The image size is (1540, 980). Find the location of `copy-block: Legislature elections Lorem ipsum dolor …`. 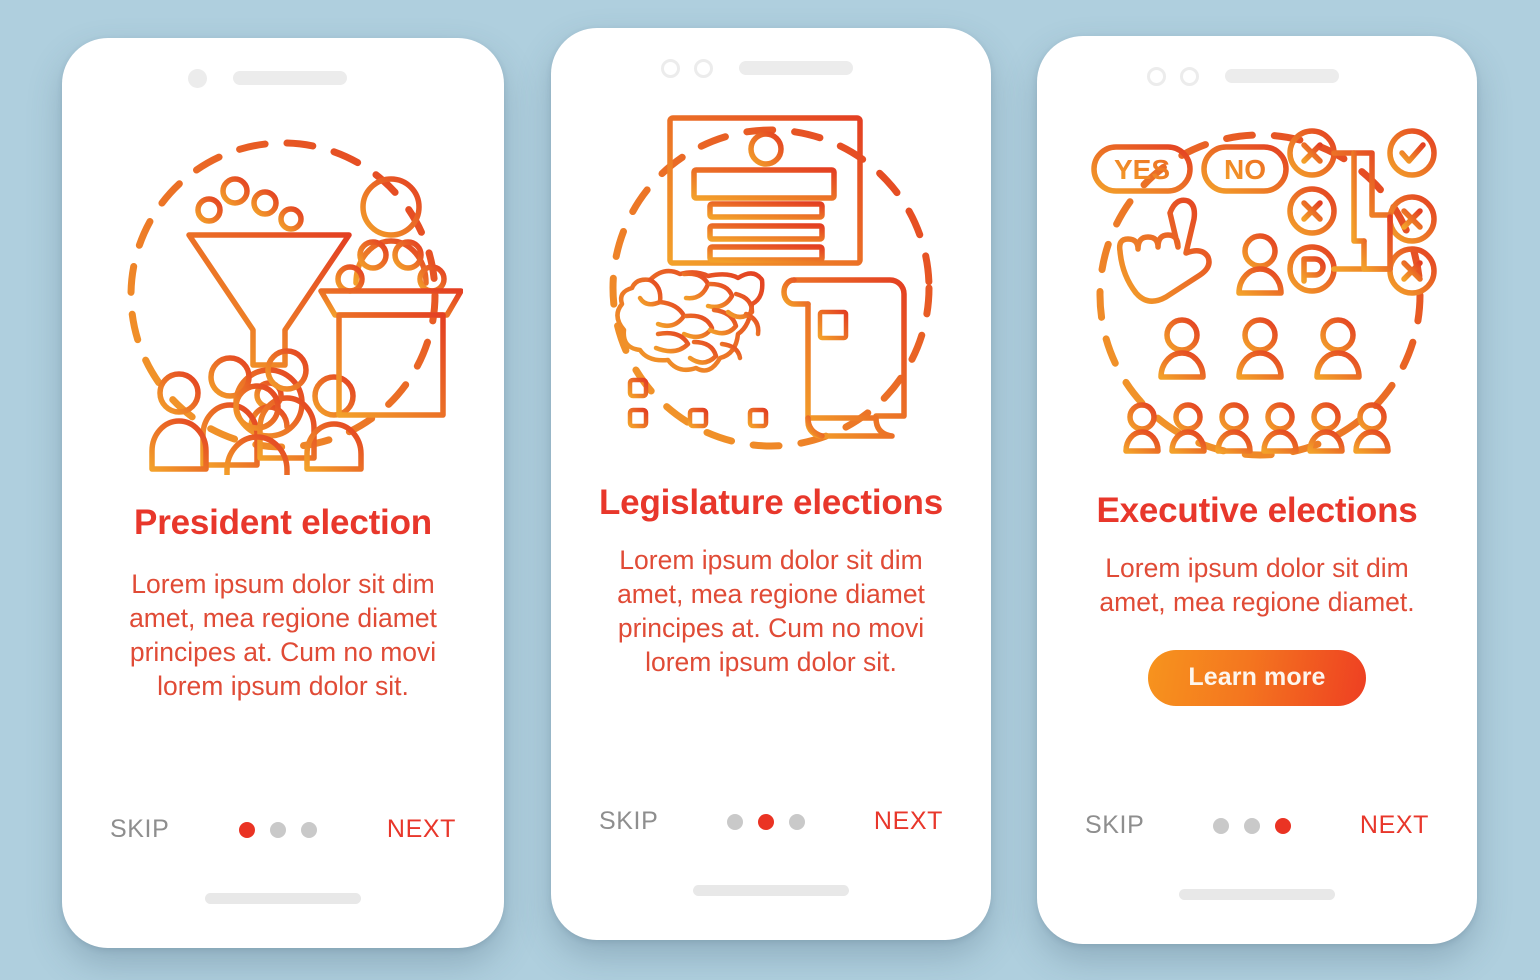

copy-block: Legislature elections Lorem ipsum dolor … is located at coordinates (771, 581).